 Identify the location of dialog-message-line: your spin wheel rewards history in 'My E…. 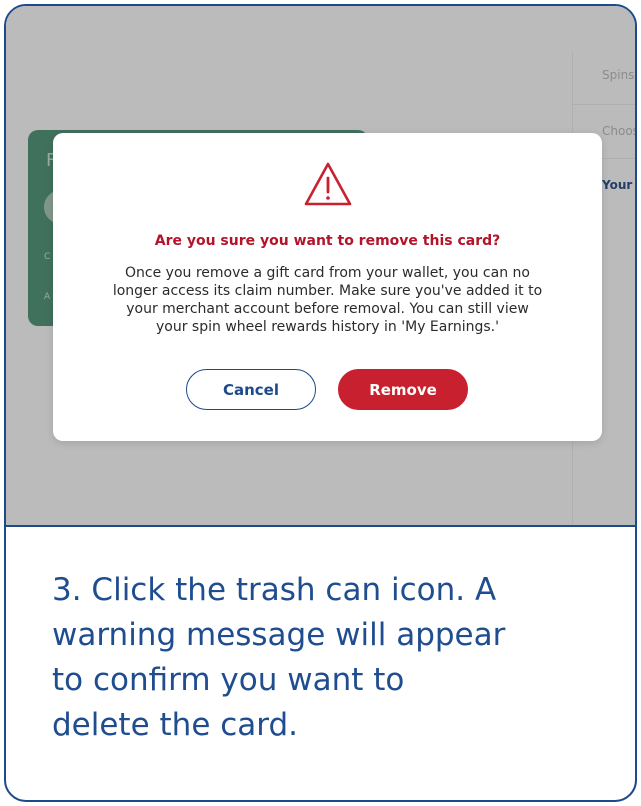
(327, 327).